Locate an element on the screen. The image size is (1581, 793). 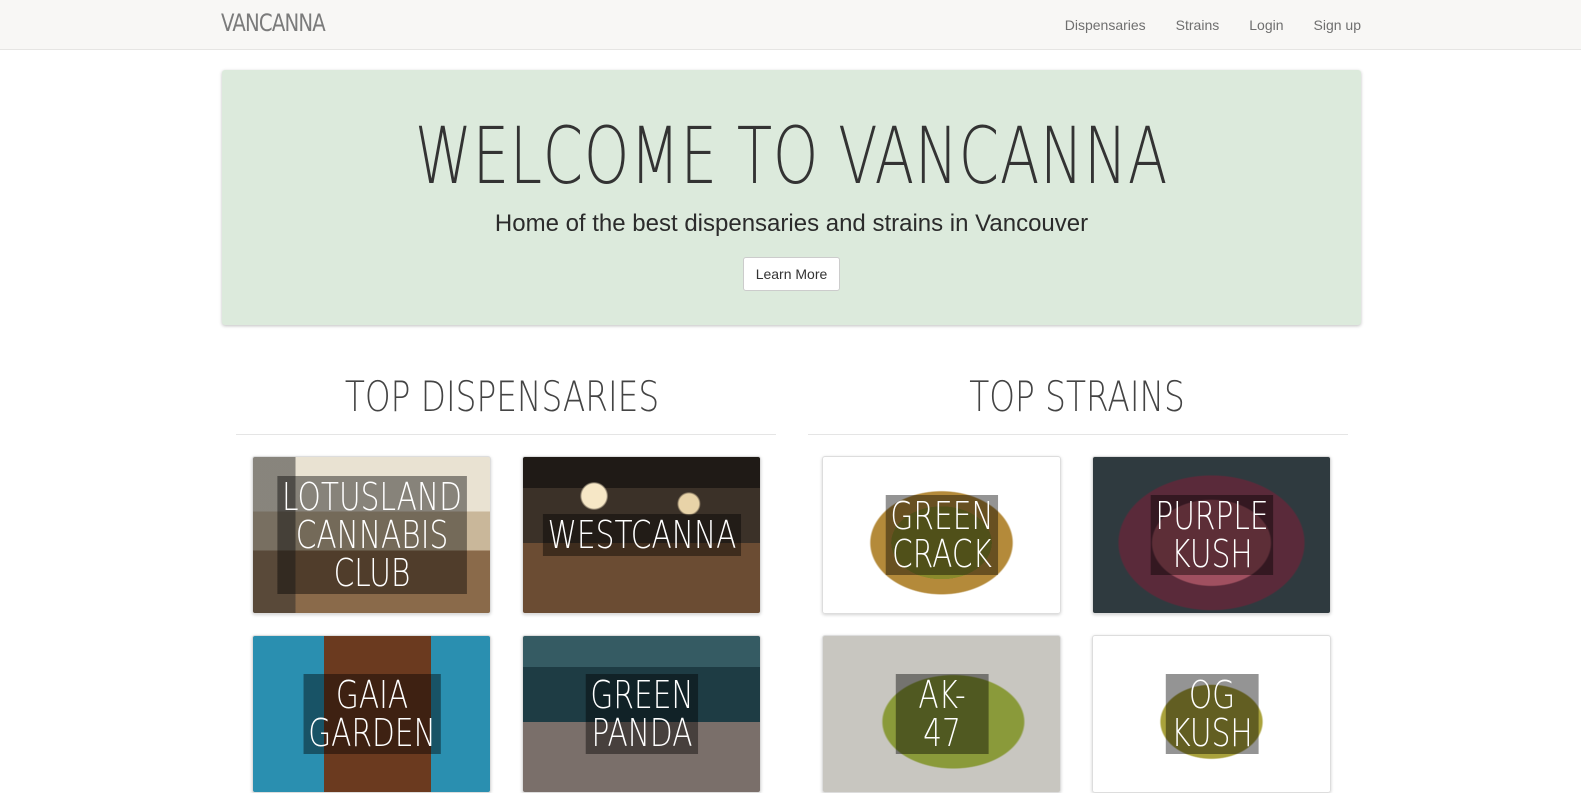
dispensary-card-label: WESTCANNA is located at coordinates (641, 535).